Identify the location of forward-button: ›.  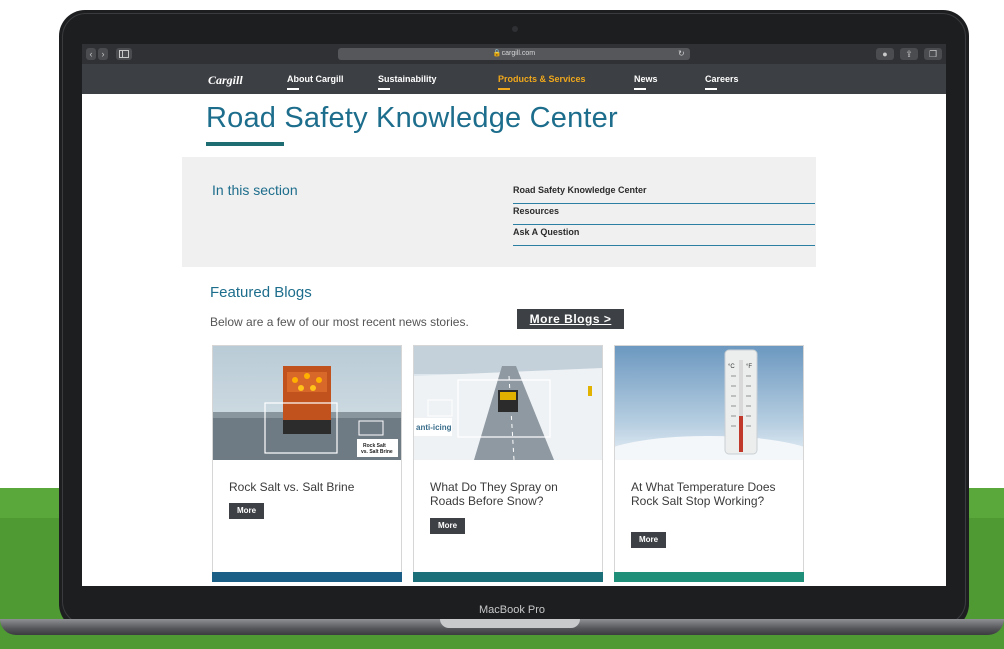
(103, 54).